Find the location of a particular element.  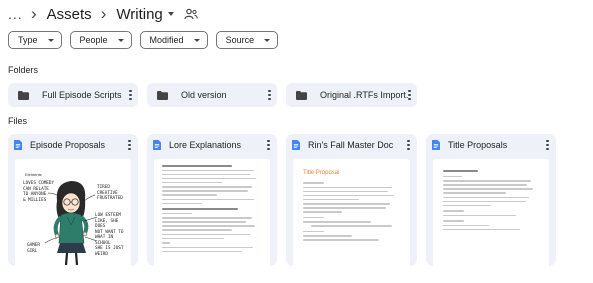

sketch-note: LIKE, SHE DOES is located at coordinates (107, 224).